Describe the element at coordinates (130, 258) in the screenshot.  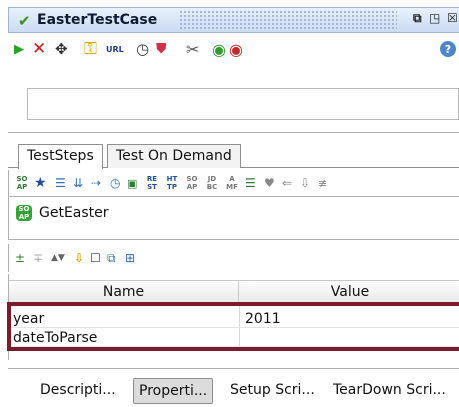
I see `load-icon: ⊞` at that location.